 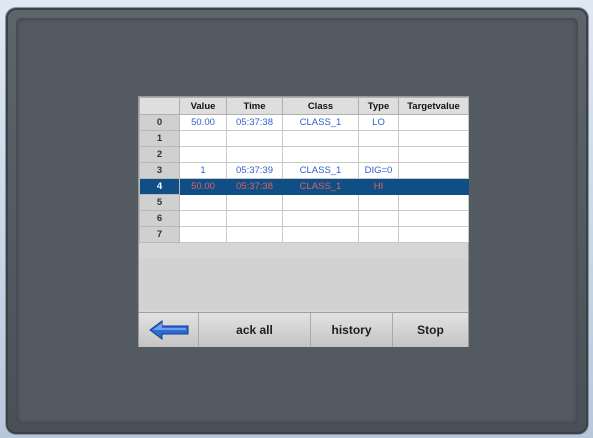 What do you see at coordinates (159, 202) in the screenshot?
I see `row-index: 5` at bounding box center [159, 202].